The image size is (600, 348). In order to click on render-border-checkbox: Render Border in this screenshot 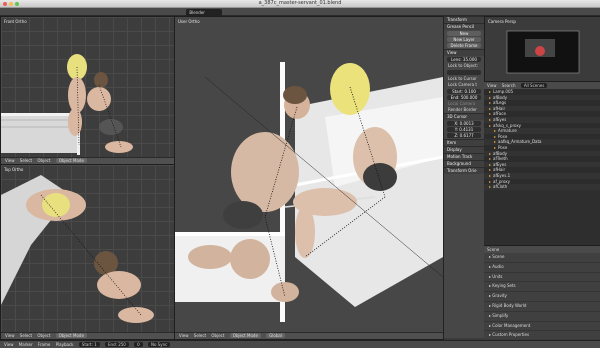, I will do `click(464, 110)`.